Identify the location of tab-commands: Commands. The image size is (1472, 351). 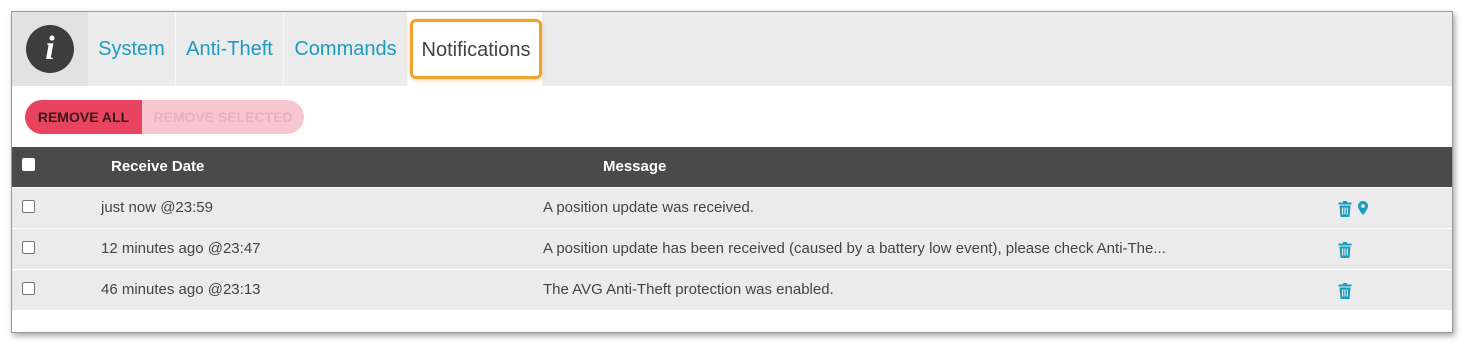
(346, 49).